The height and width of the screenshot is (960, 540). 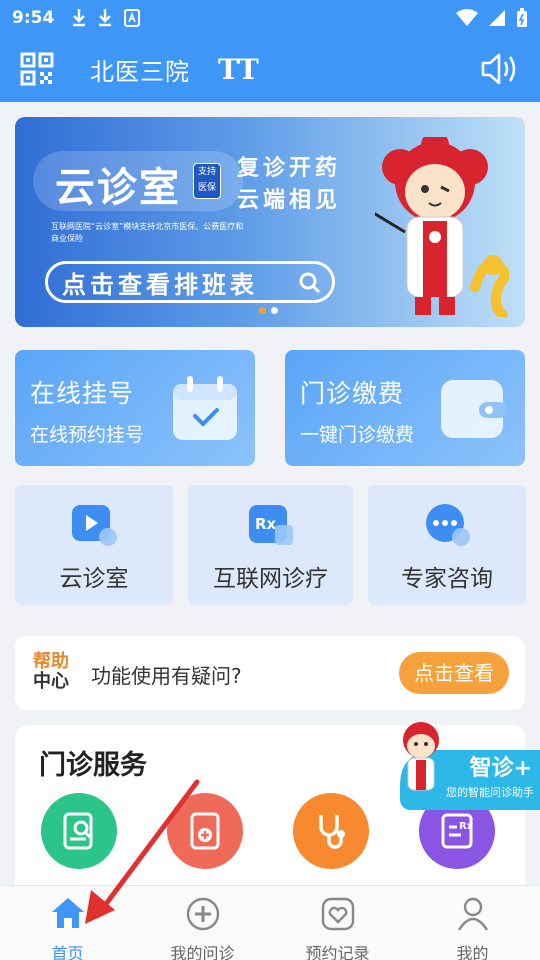 What do you see at coordinates (357, 435) in the screenshot?
I see `outpatient-payment-subtitle: 一键门诊缴费` at bounding box center [357, 435].